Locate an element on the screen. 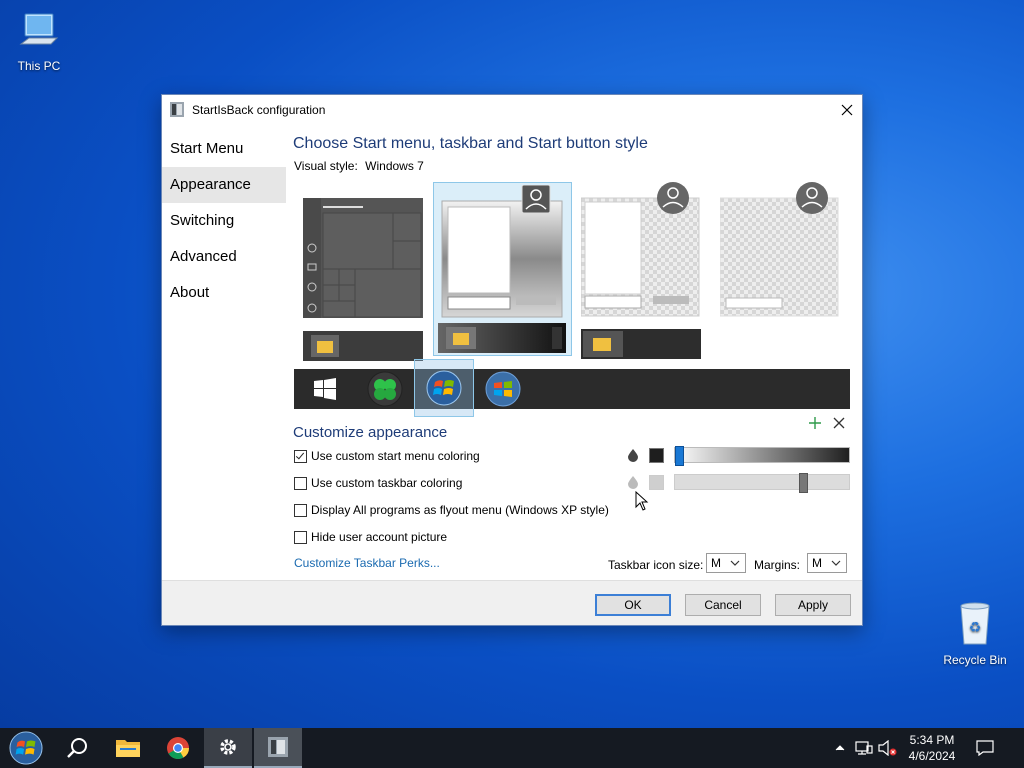 The image size is (1024, 768). dialog-footer: OK Cancel Apply is located at coordinates (512, 602).